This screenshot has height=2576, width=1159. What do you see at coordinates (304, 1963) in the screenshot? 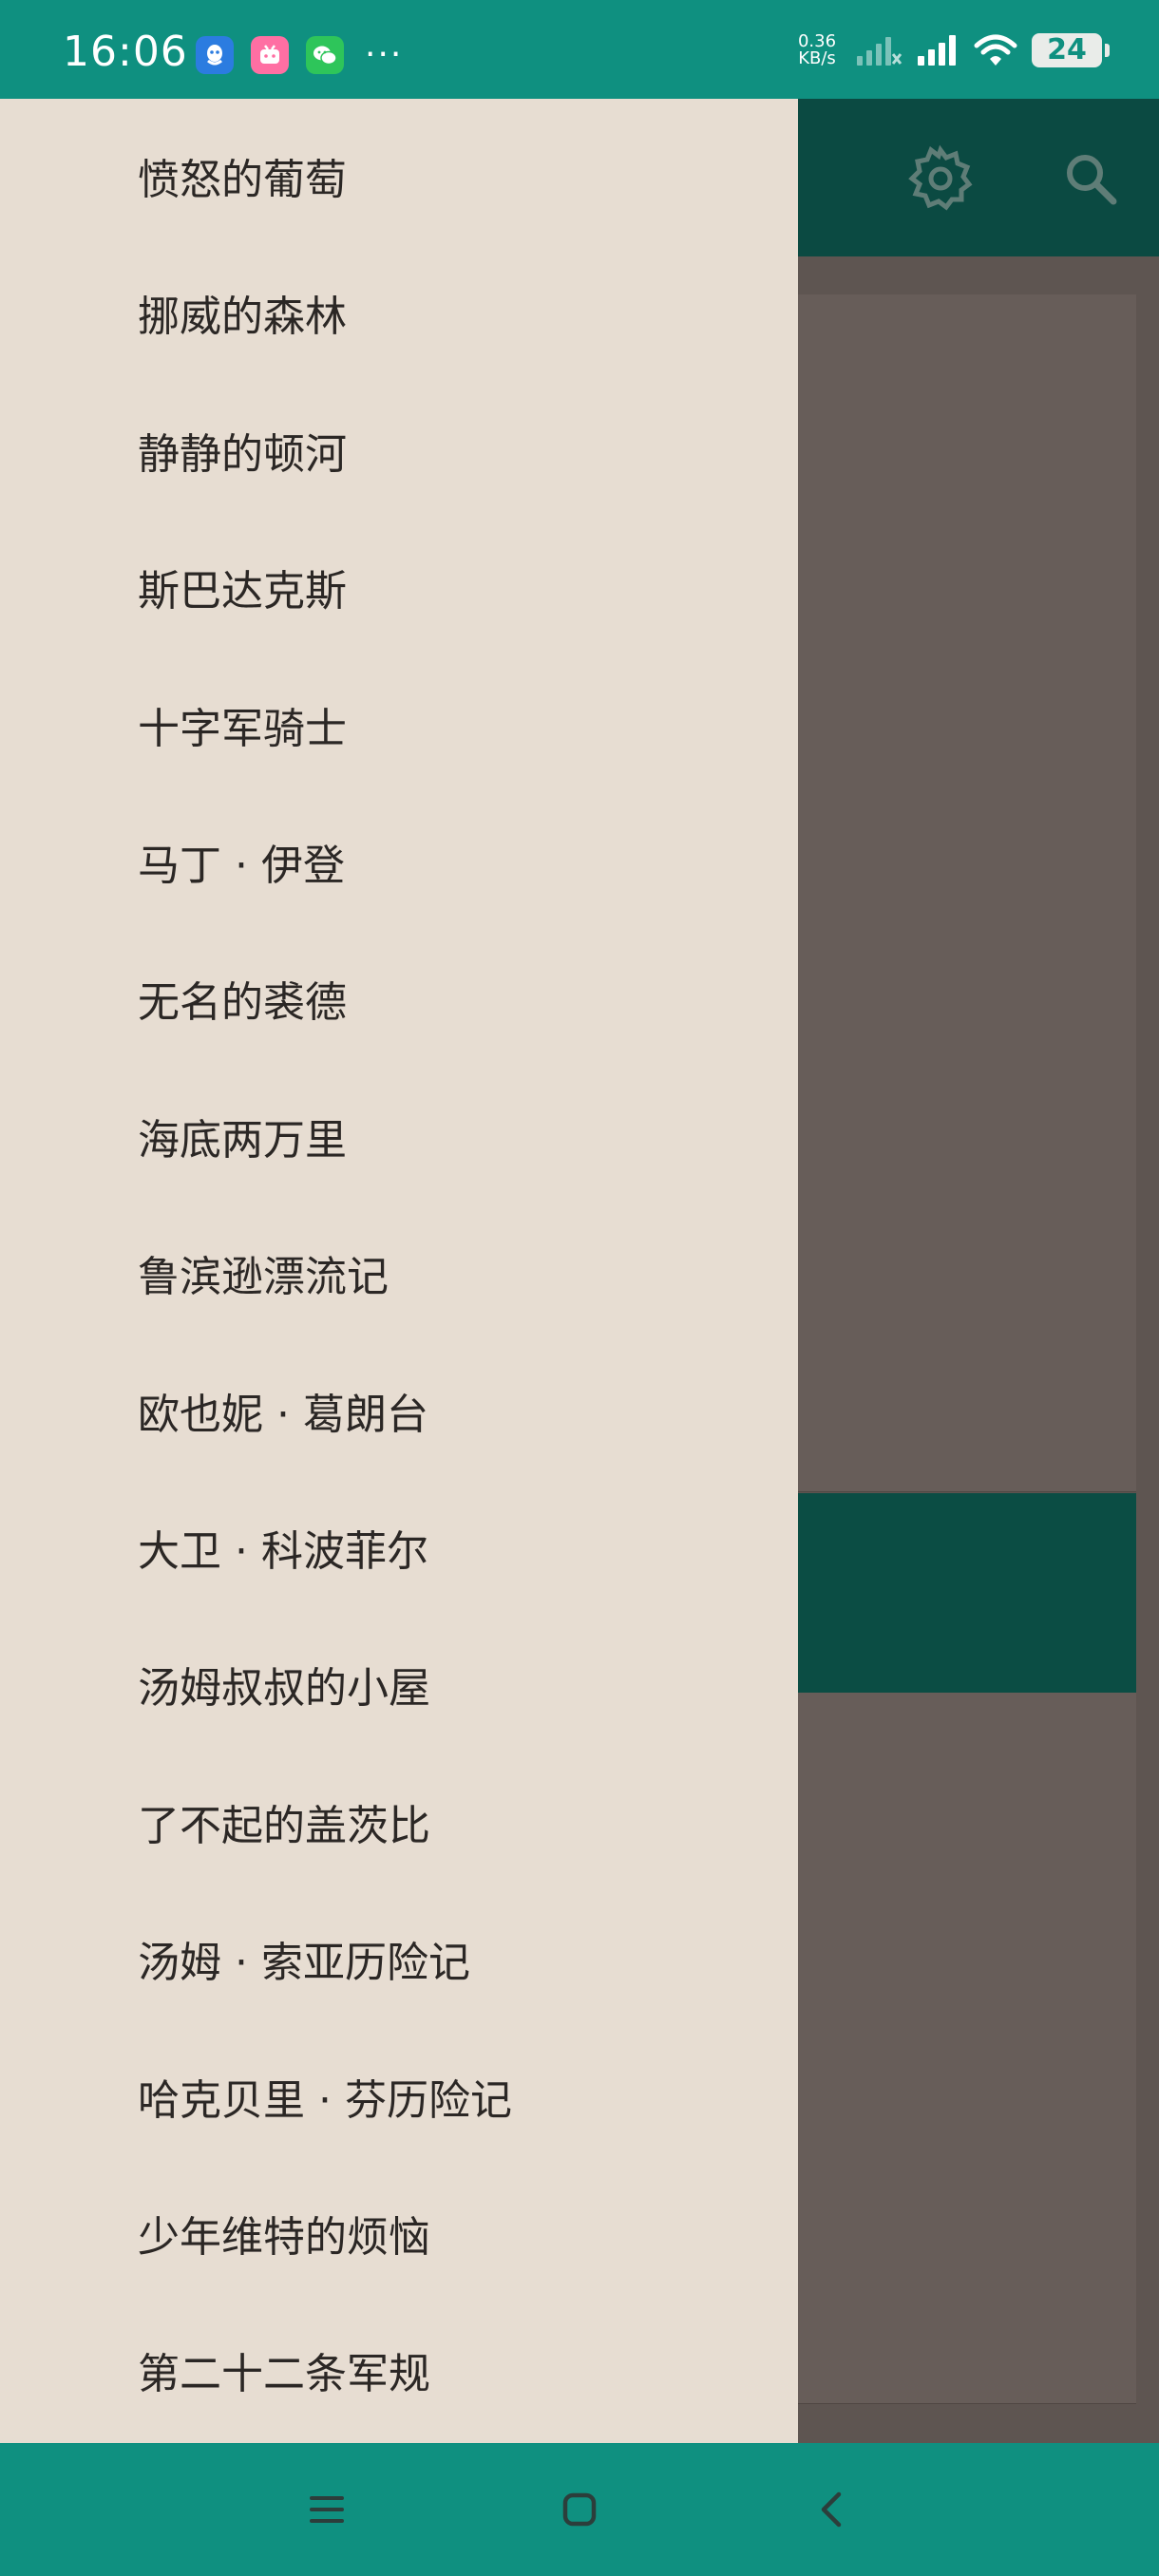
I see `drawer-item: 汤姆 · 索亚历险记` at bounding box center [304, 1963].